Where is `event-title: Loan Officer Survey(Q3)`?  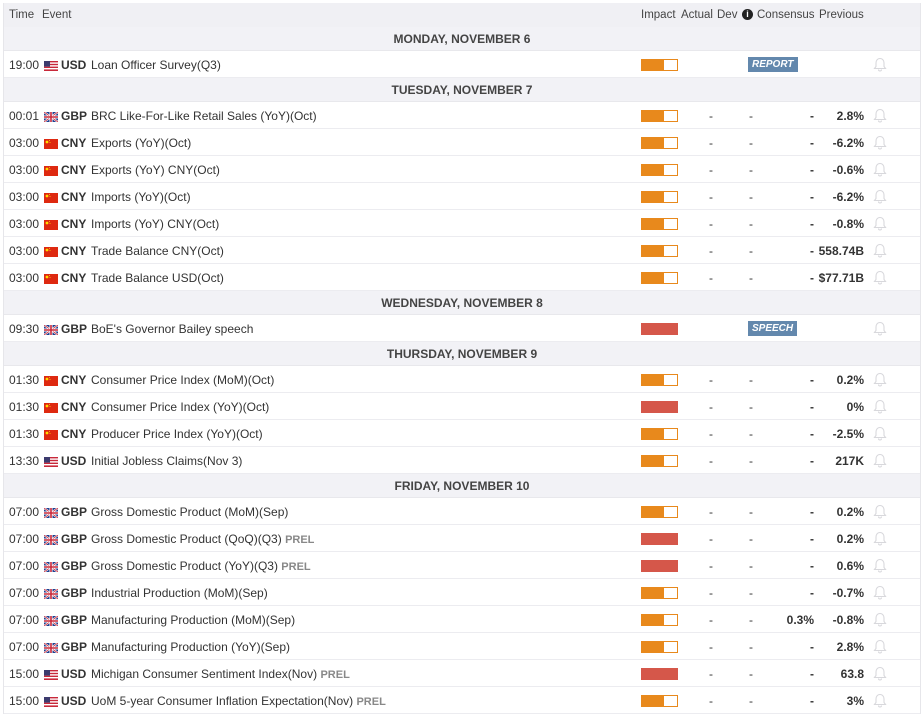
event-title: Loan Officer Survey(Q3) is located at coordinates (156, 65).